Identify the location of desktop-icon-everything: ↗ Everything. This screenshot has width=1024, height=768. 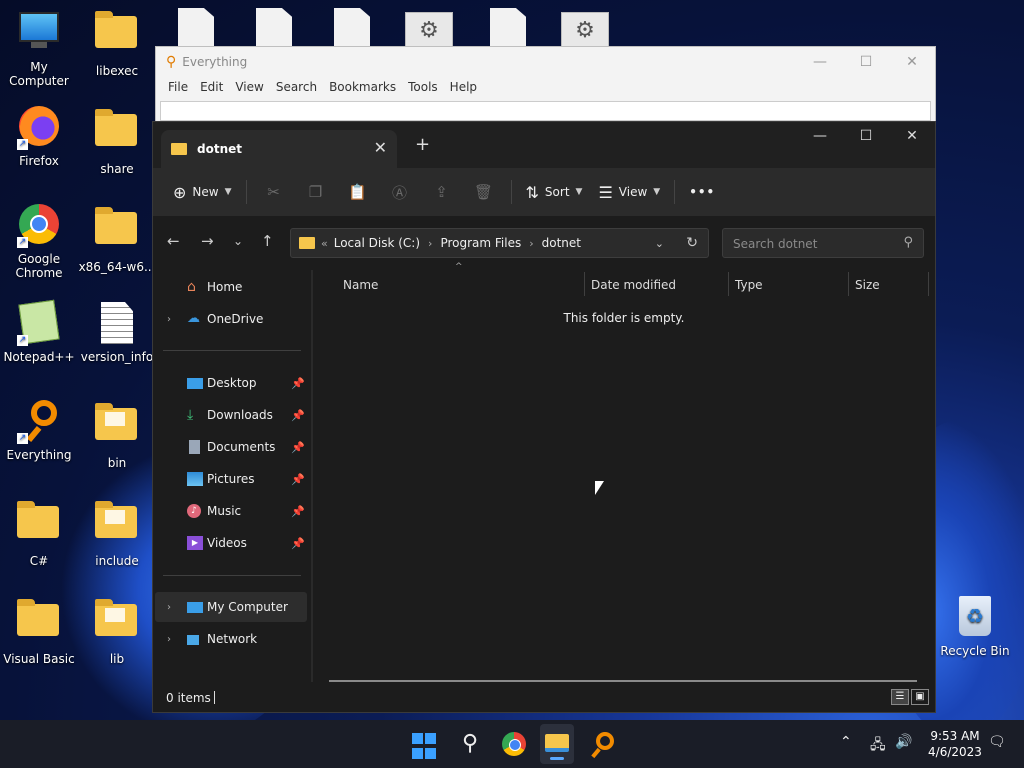
(39, 431).